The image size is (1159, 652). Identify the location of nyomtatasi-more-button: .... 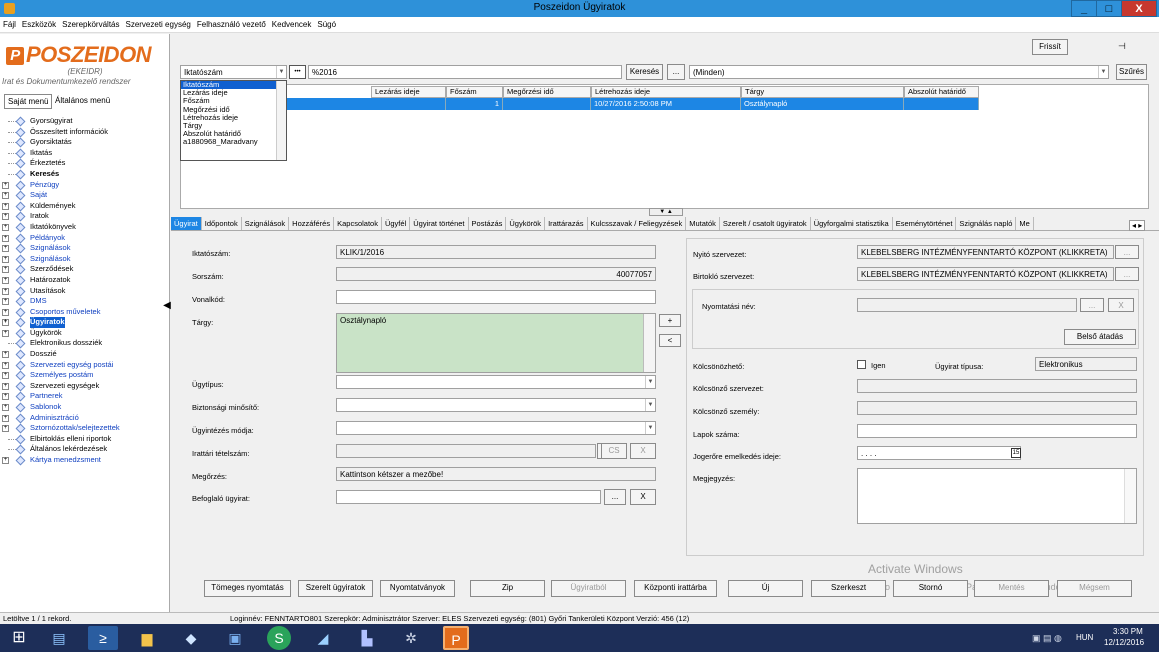
(1092, 305).